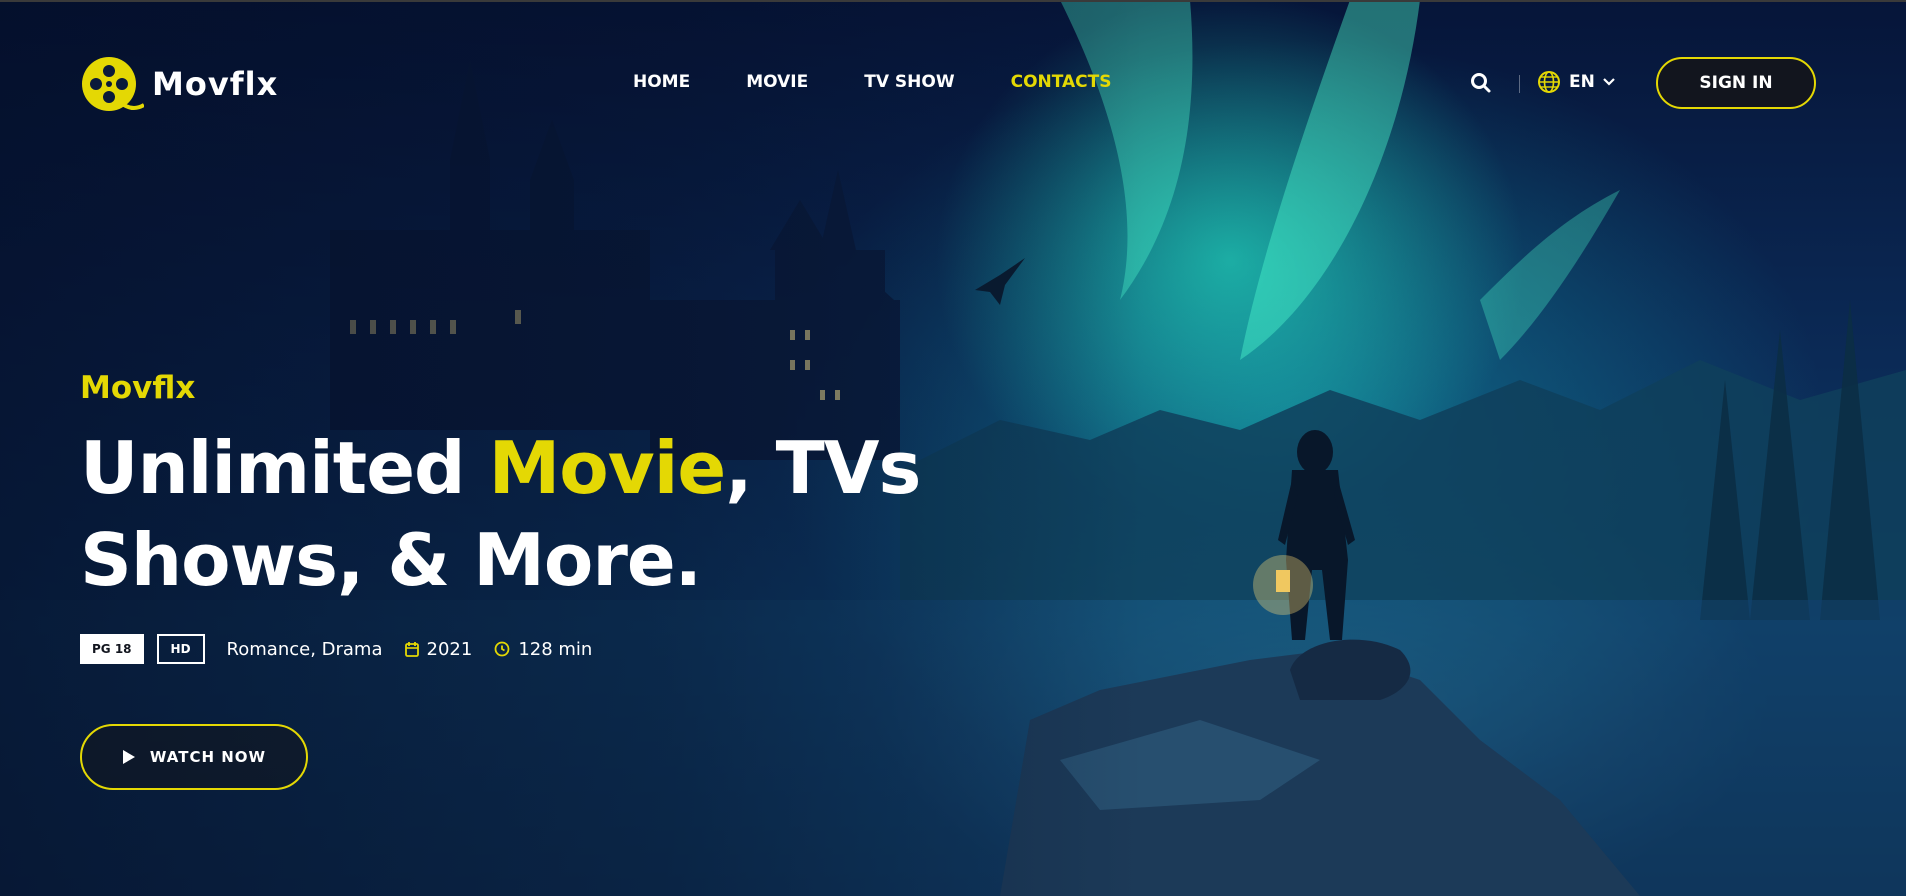 The width and height of the screenshot is (1906, 896). What do you see at coordinates (449, 649) in the screenshot?
I see `year-label: 2021` at bounding box center [449, 649].